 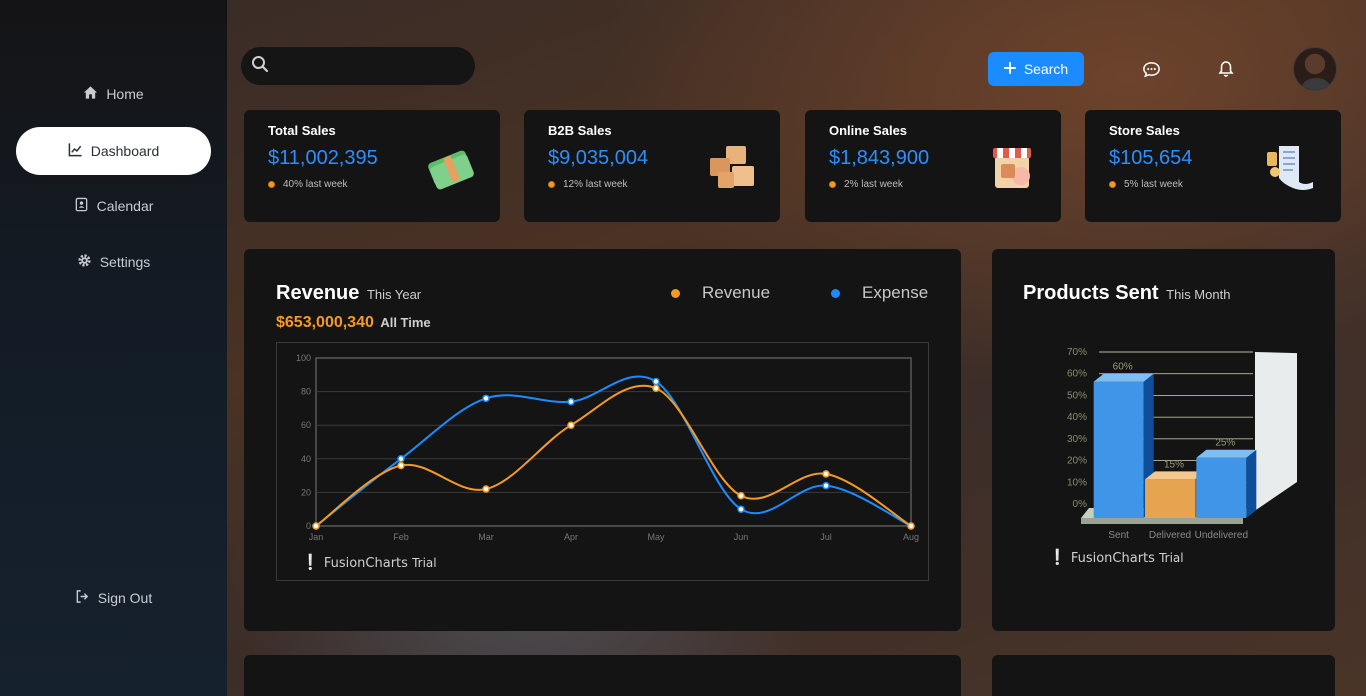 I want to click on y-tick-label: 80, so click(x=306, y=392).